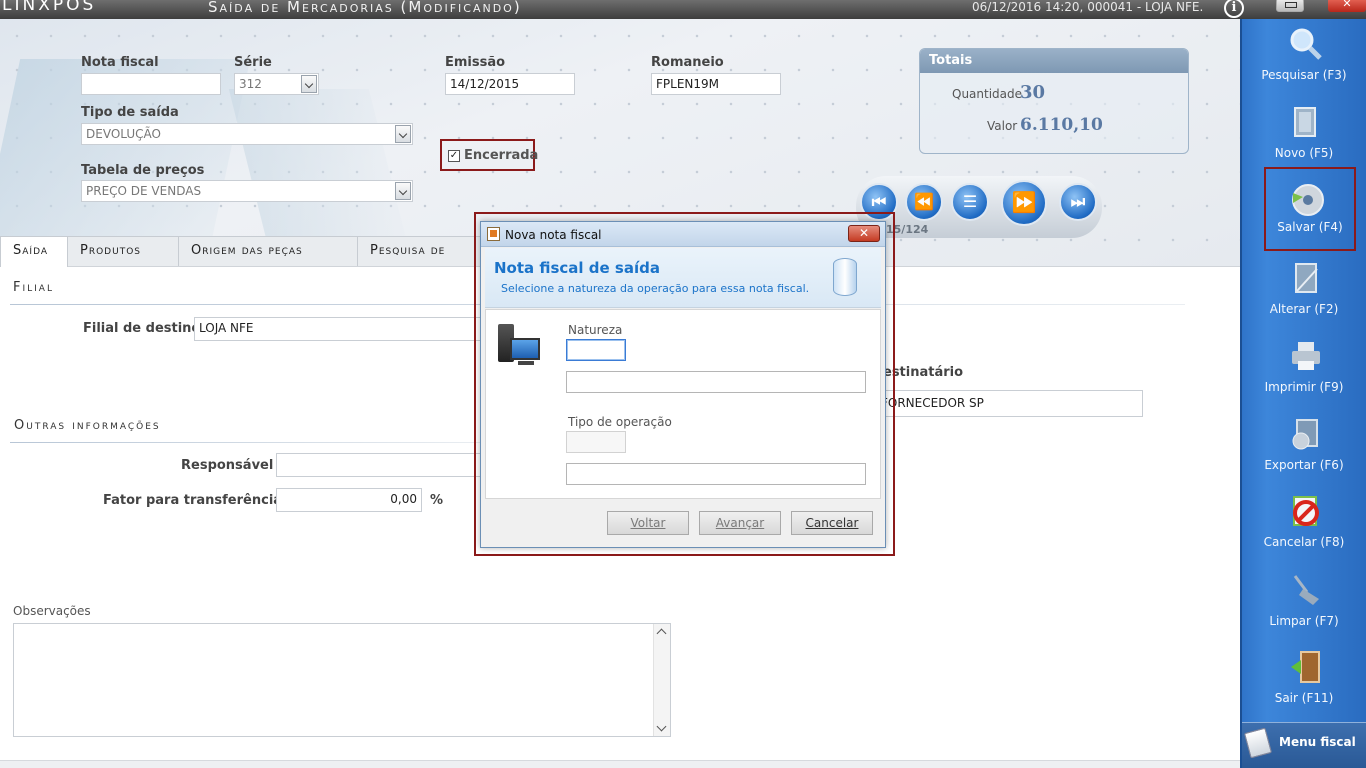  Describe the element at coordinates (247, 250) in the screenshot. I see `tab-label: Origem das peças` at that location.